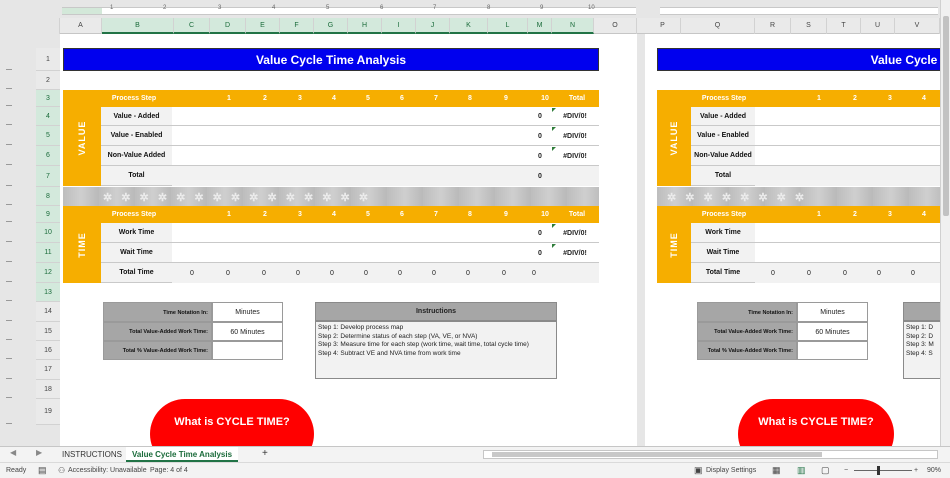  Describe the element at coordinates (30, 26) in the screenshot. I see `select-all-corner` at that location.